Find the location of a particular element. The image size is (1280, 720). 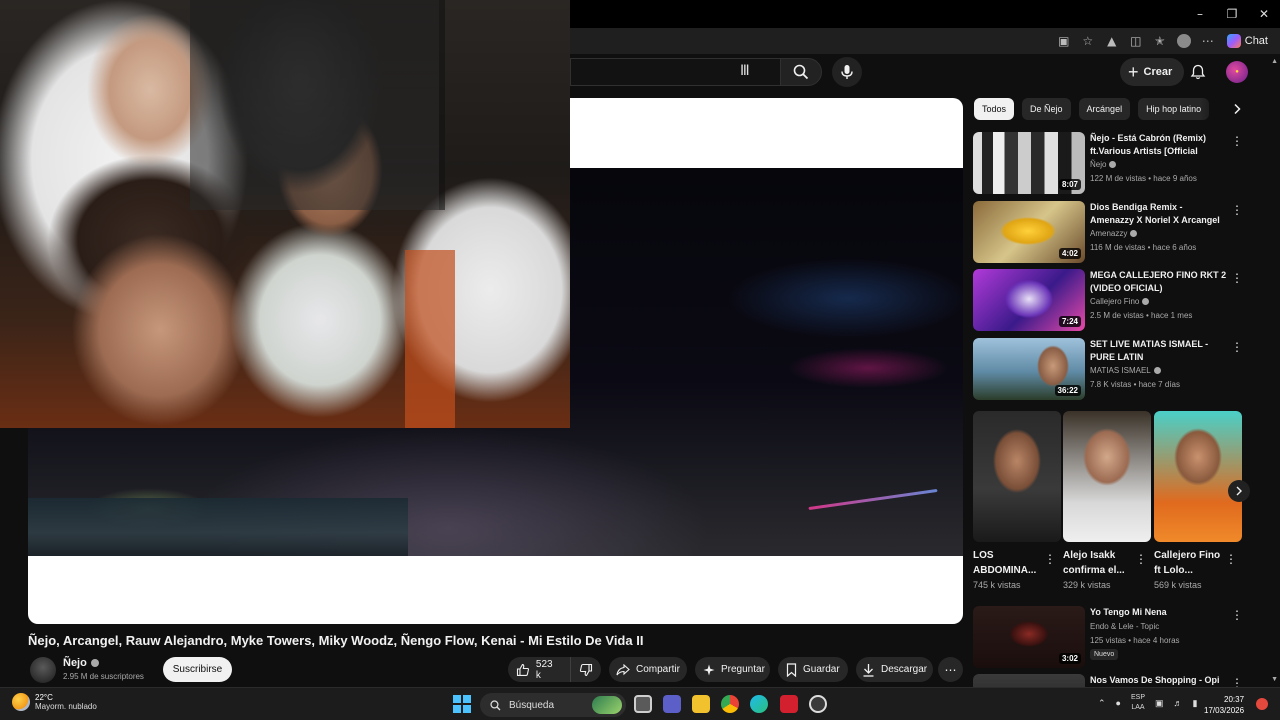

network-icon: ▣ is located at coordinates (1159, 703).